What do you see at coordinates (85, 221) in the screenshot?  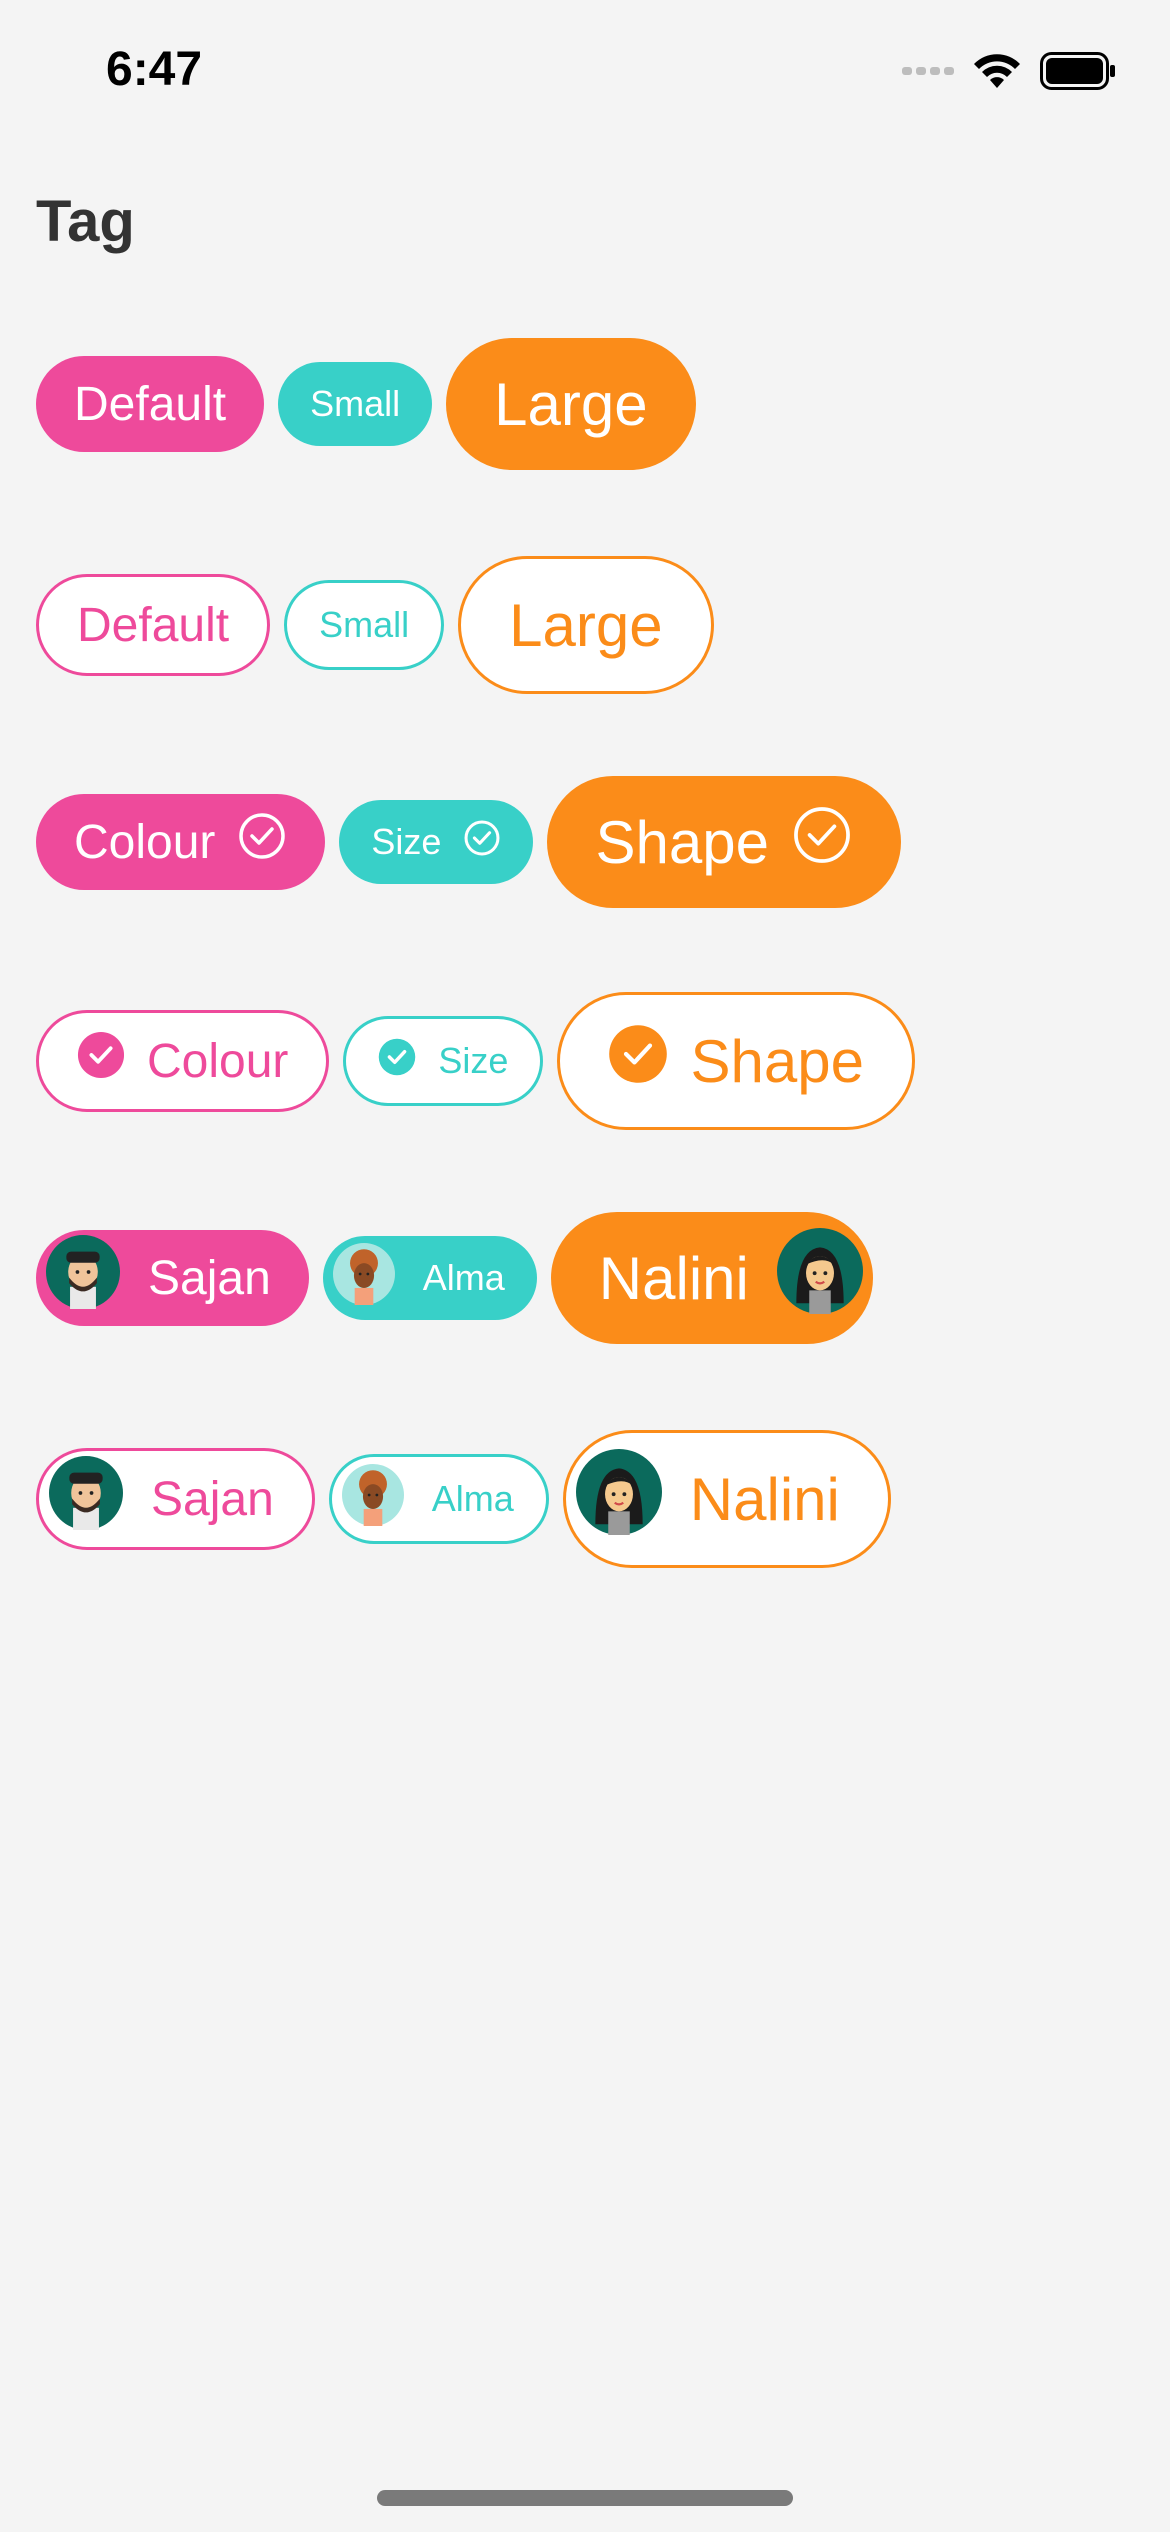 I see `page-title: Tag` at bounding box center [85, 221].